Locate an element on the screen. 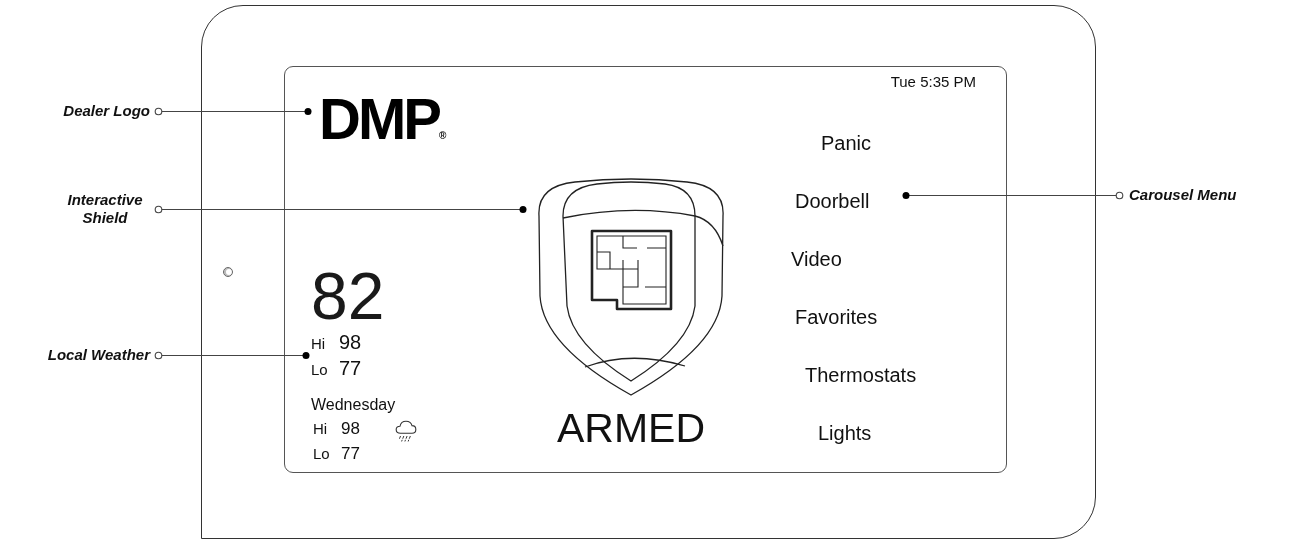 The image size is (1289, 539). rain-cloud-icon is located at coordinates (405, 430).